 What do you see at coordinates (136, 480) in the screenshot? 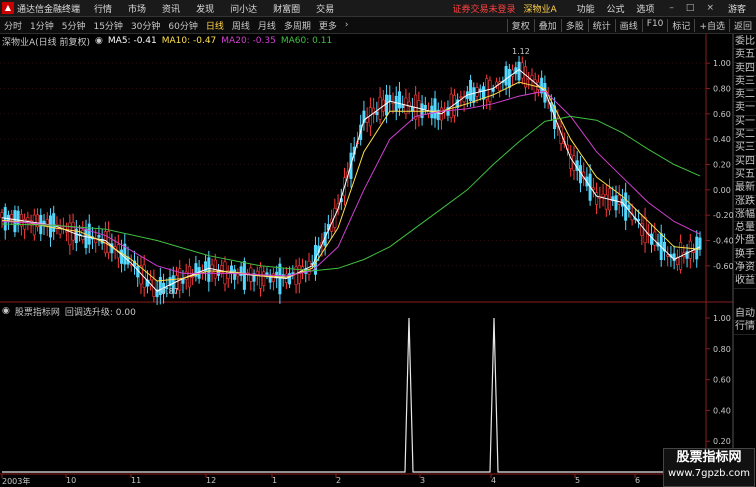
I see `x-date-label: 11` at bounding box center [136, 480].